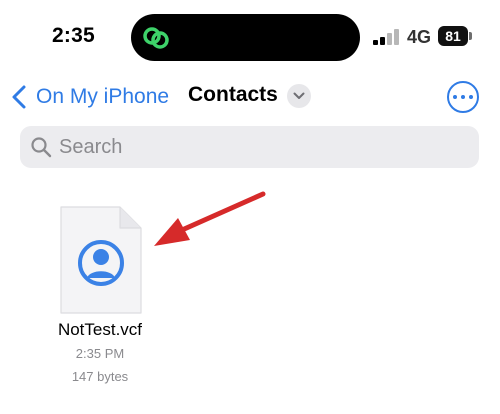  I want to click on file-modified-time: 2:35 PM, so click(100, 353).